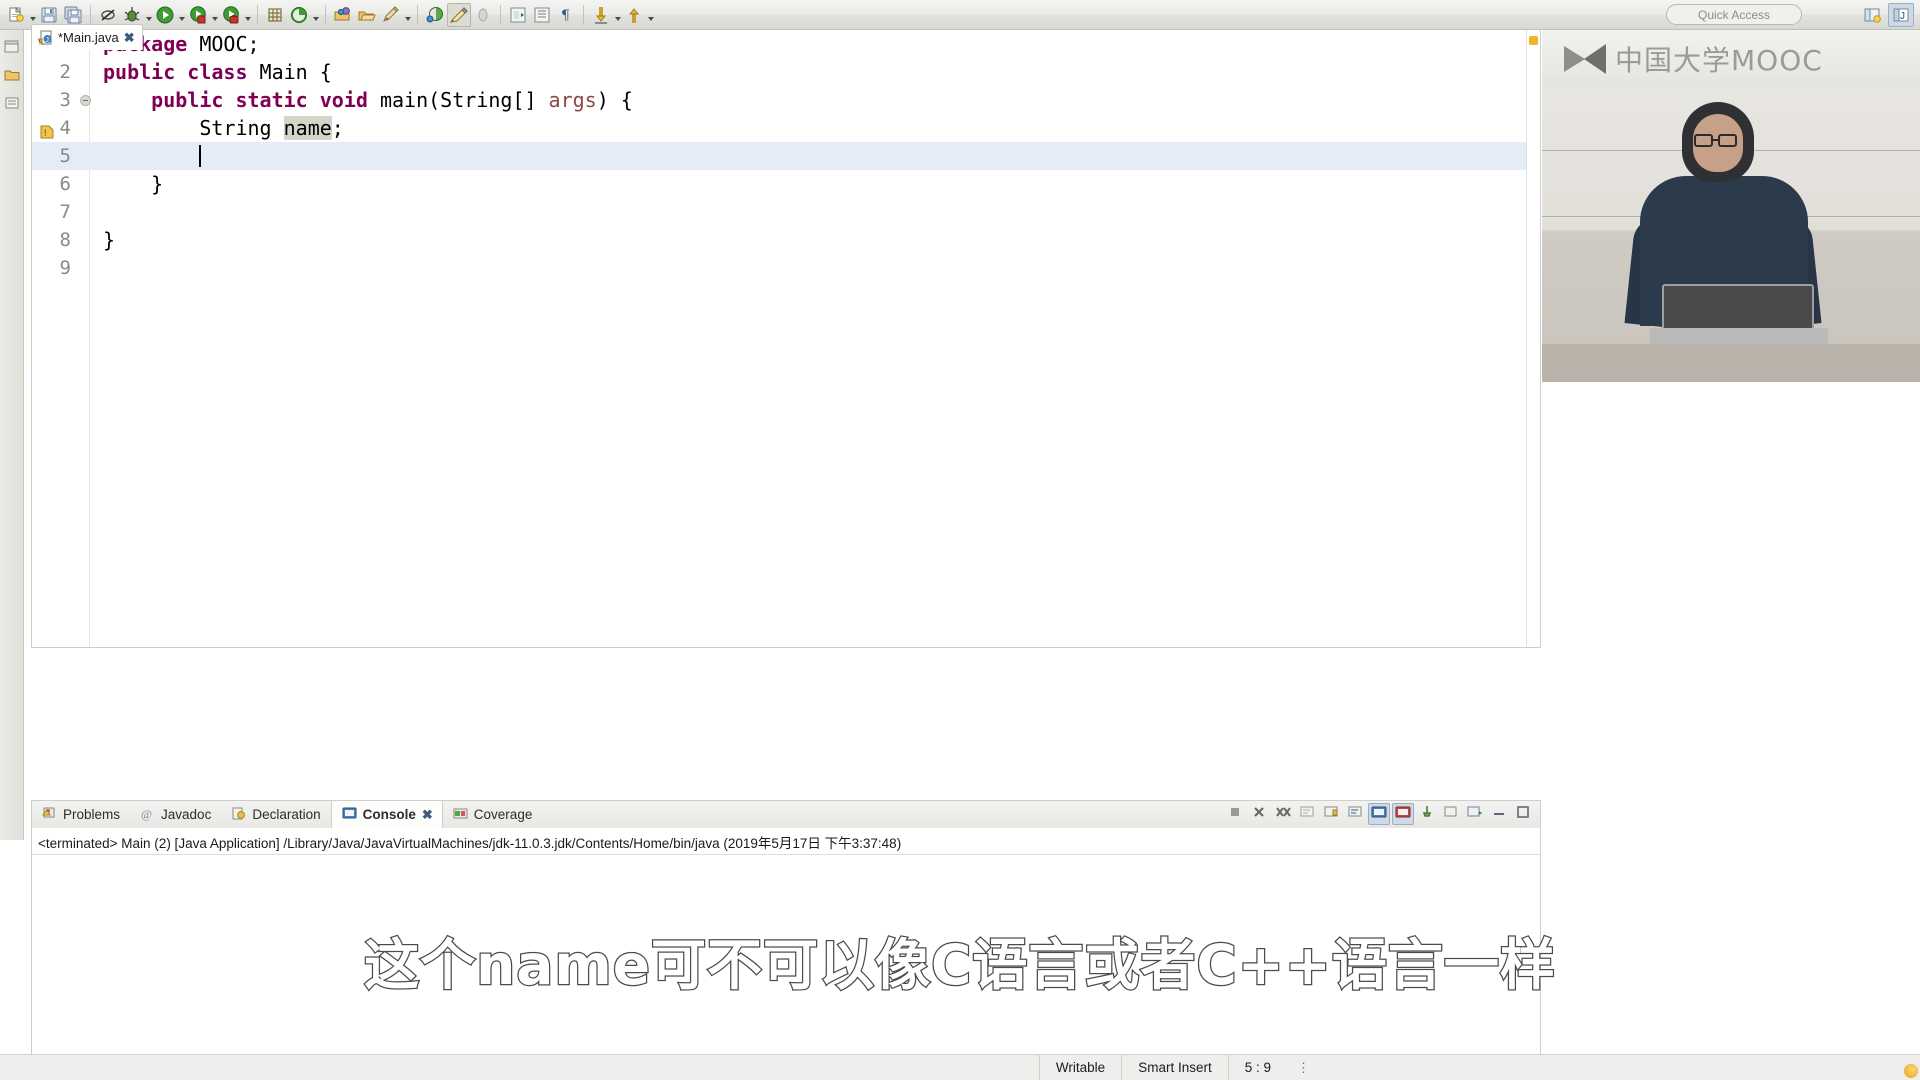 The image size is (1920, 1080). Describe the element at coordinates (634, 15) in the screenshot. I see `previous-edit-button` at that location.